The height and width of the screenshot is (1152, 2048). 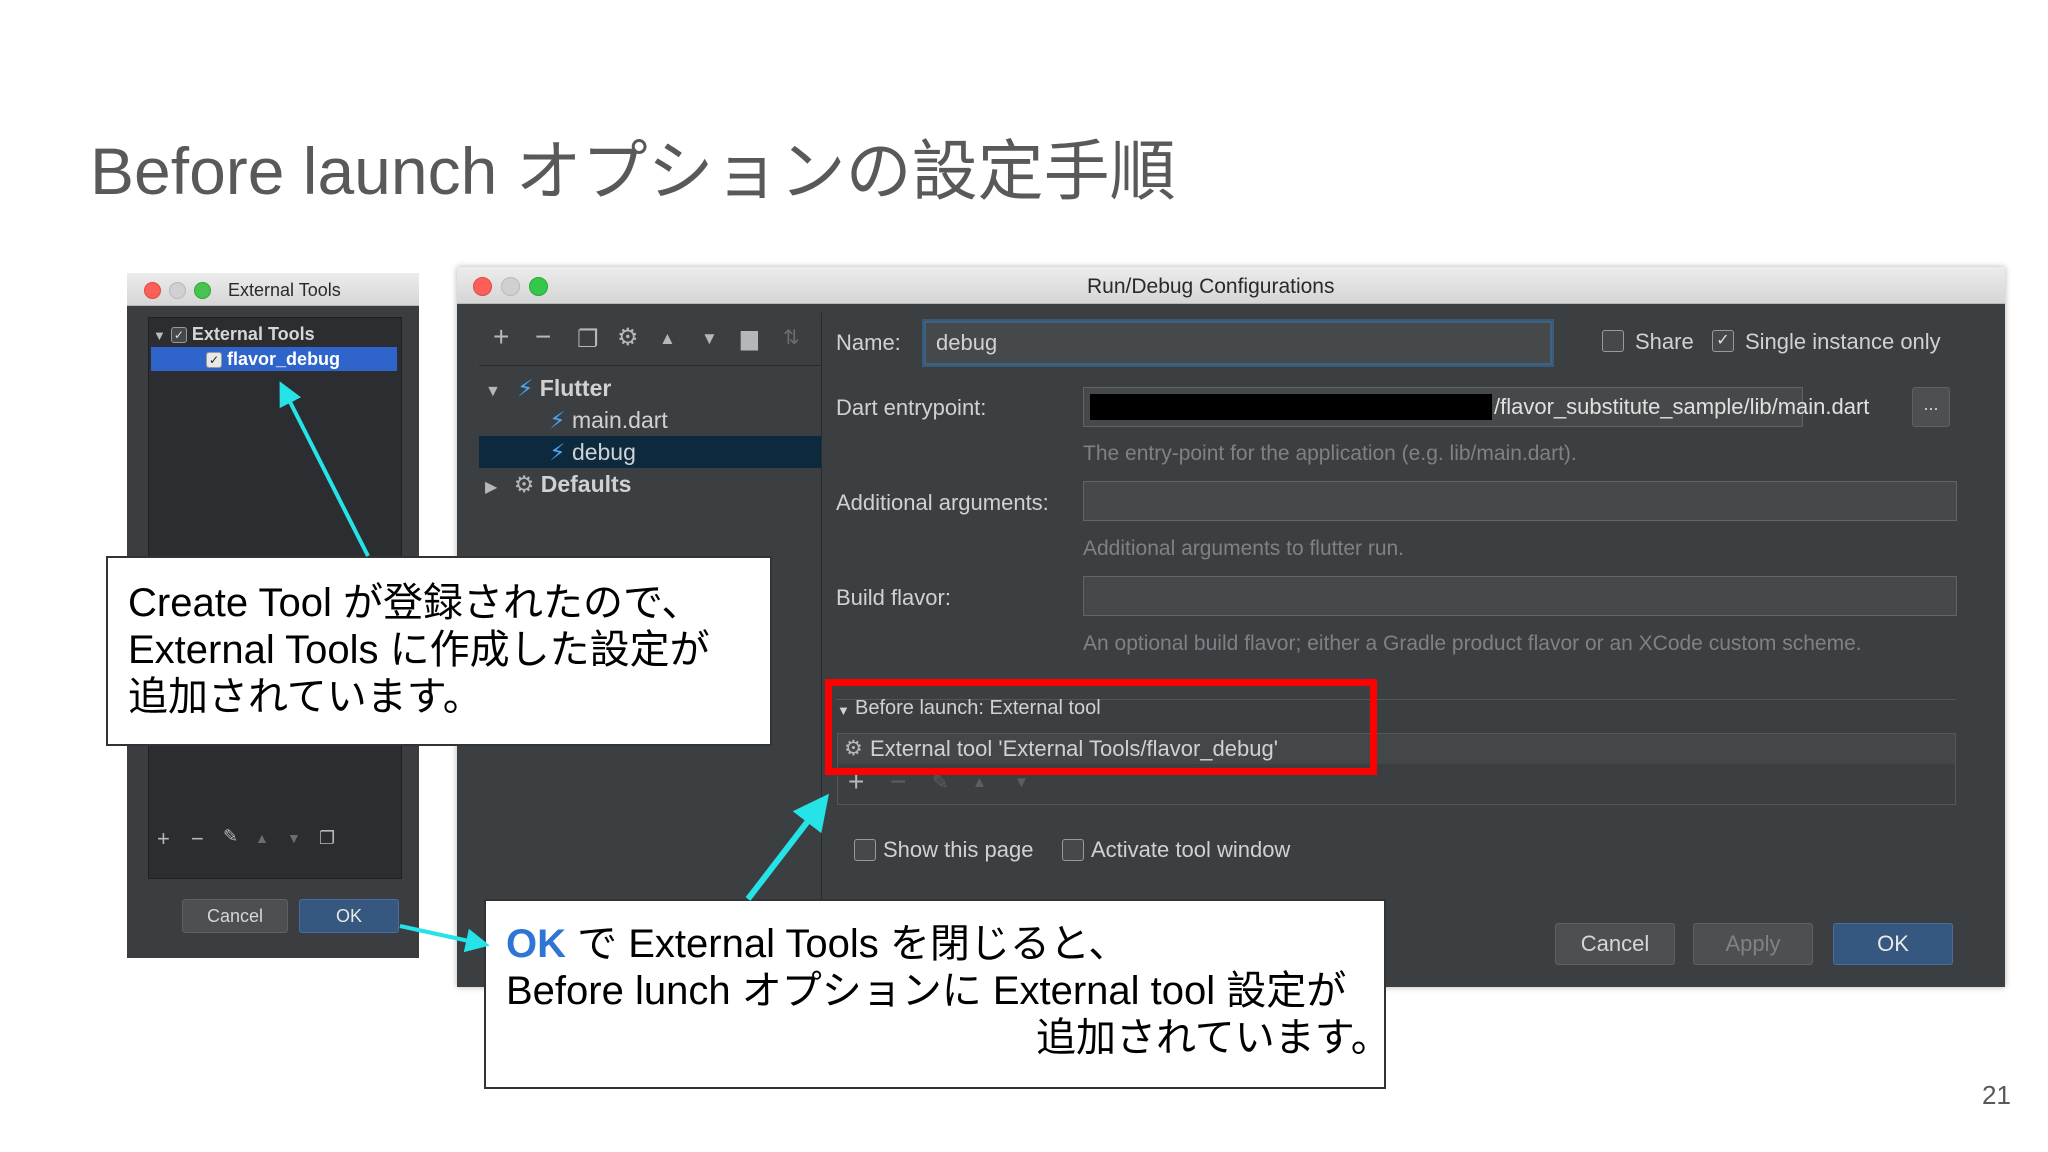 What do you see at coordinates (787, 847) in the screenshot?
I see `arrow-to-before-launch` at bounding box center [787, 847].